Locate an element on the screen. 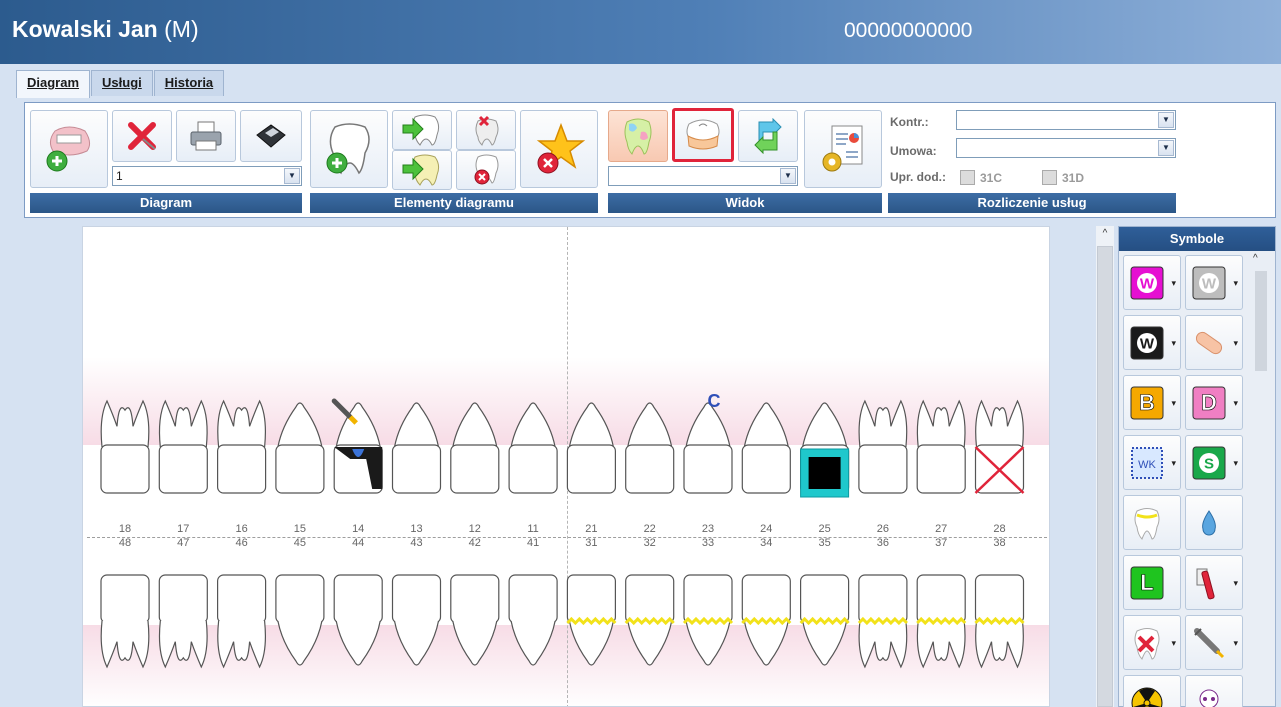 This screenshot has height=707, width=1281. report-button is located at coordinates (843, 149).